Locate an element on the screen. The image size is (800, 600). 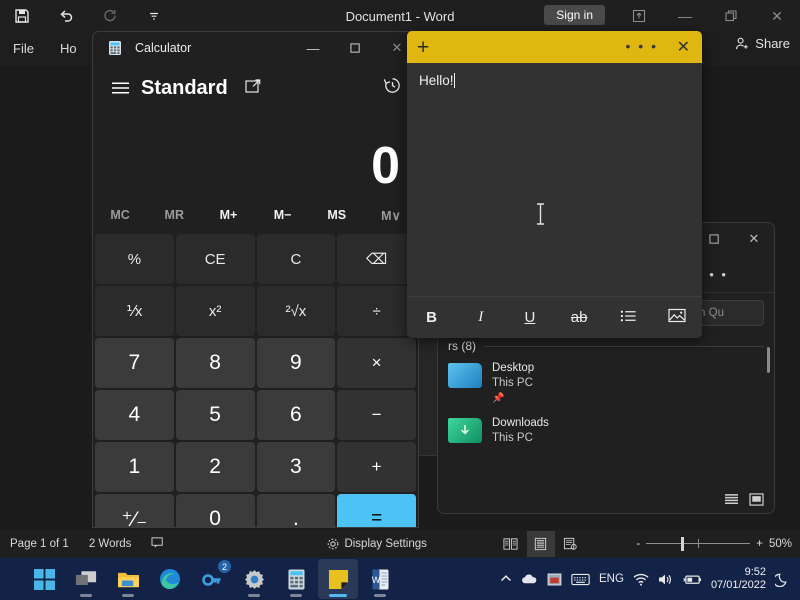
key-square: x² is located at coordinates (215, 311).